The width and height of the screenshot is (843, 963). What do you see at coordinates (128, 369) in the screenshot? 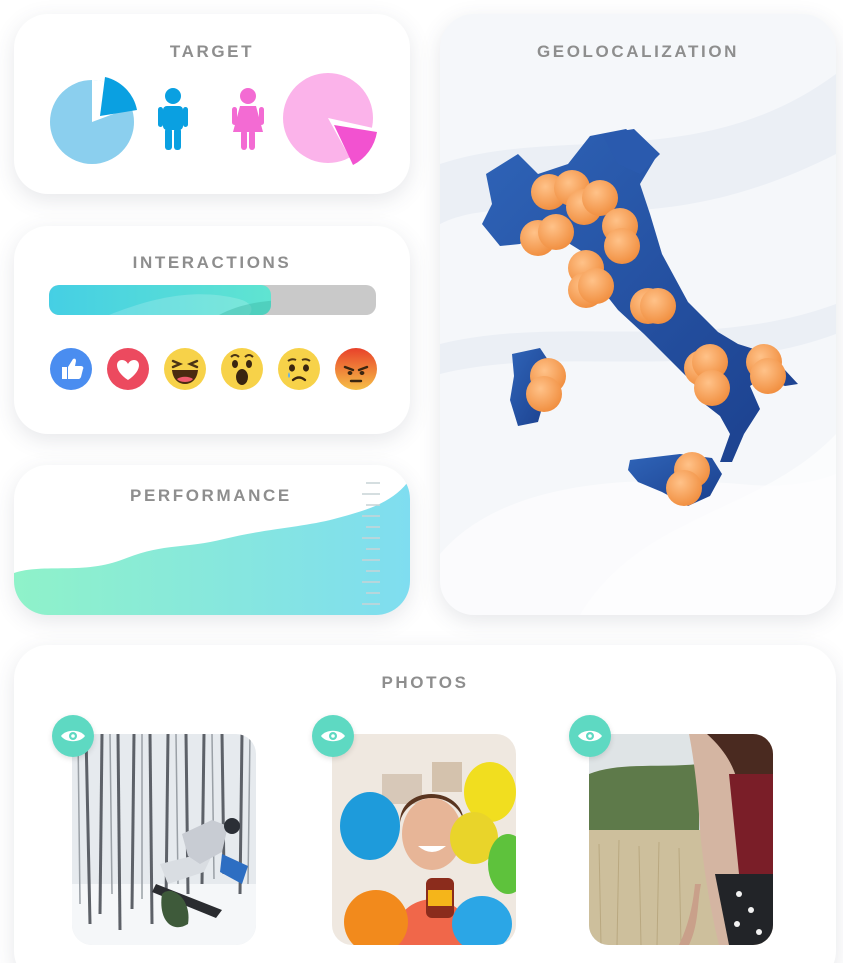
I see `love-reaction-icon` at bounding box center [128, 369].